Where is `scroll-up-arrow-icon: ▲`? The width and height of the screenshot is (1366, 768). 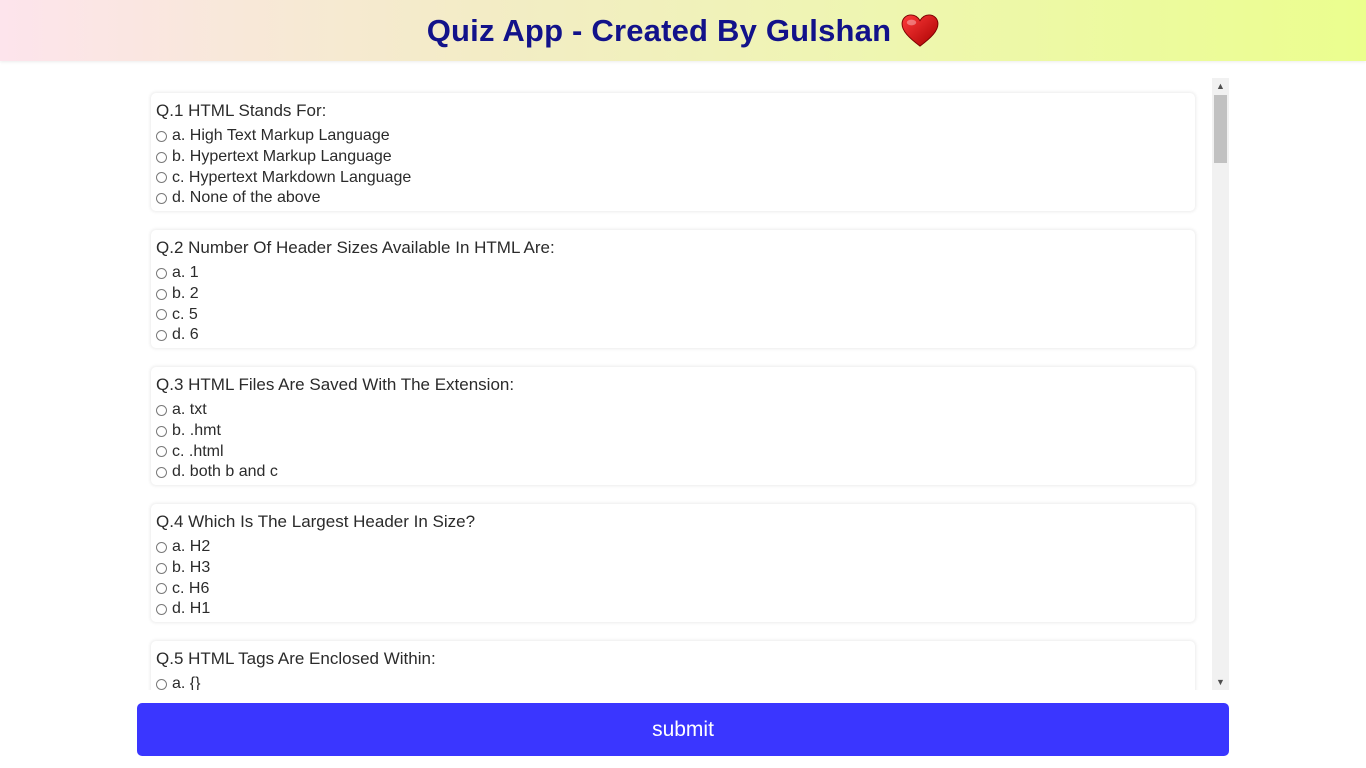
scroll-up-arrow-icon: ▲ is located at coordinates (1220, 86).